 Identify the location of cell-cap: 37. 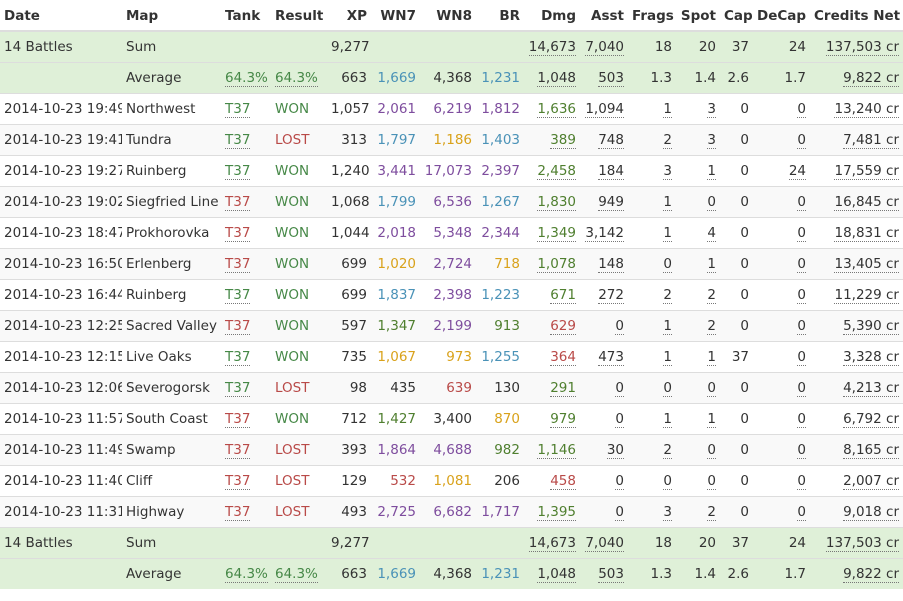
(736, 356).